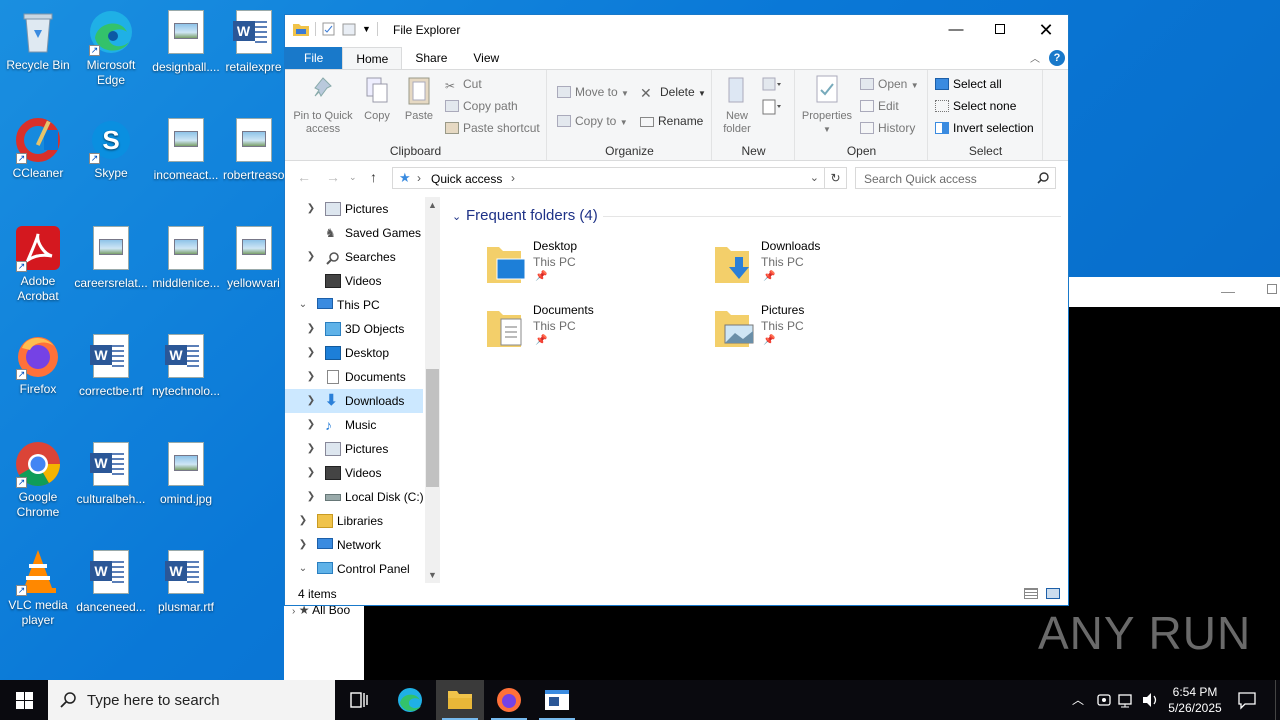 This screenshot has height=720, width=1280. Describe the element at coordinates (814, 177) in the screenshot. I see `address-dropdown-icon: ⌄` at that location.